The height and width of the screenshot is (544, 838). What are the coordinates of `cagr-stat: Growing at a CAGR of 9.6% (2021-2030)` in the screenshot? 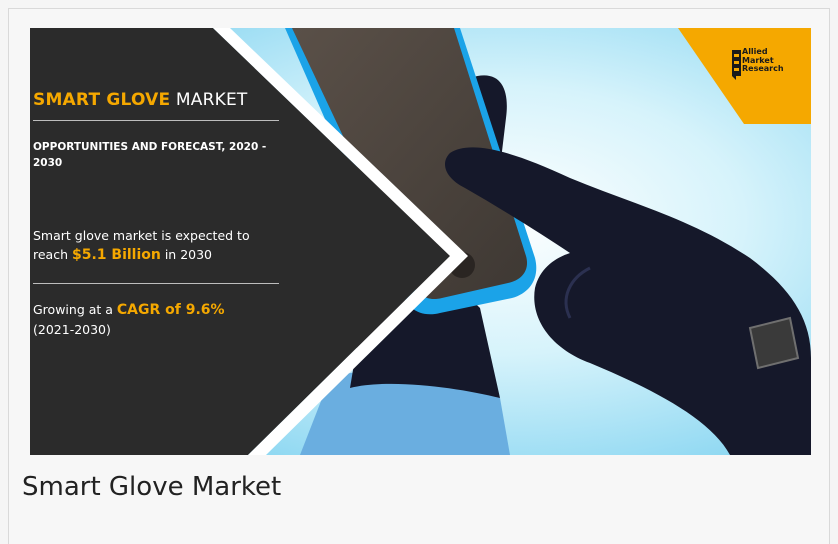 It's located at (158, 319).